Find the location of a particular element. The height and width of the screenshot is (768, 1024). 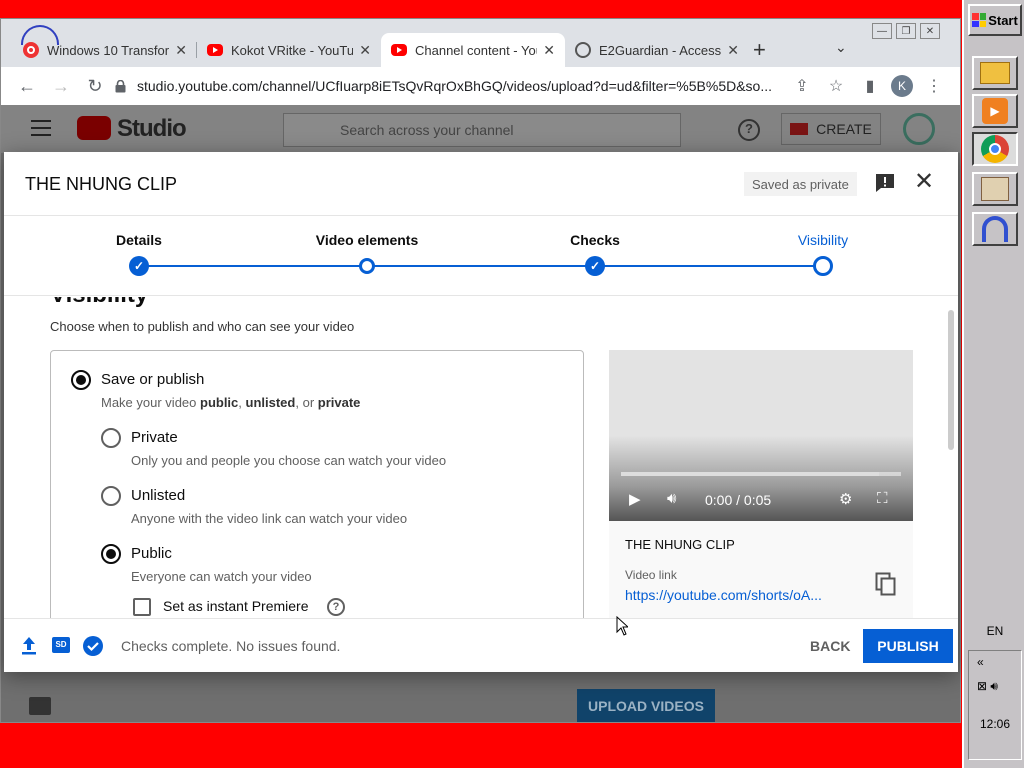

camera-plus-icon is located at coordinates (799, 129).